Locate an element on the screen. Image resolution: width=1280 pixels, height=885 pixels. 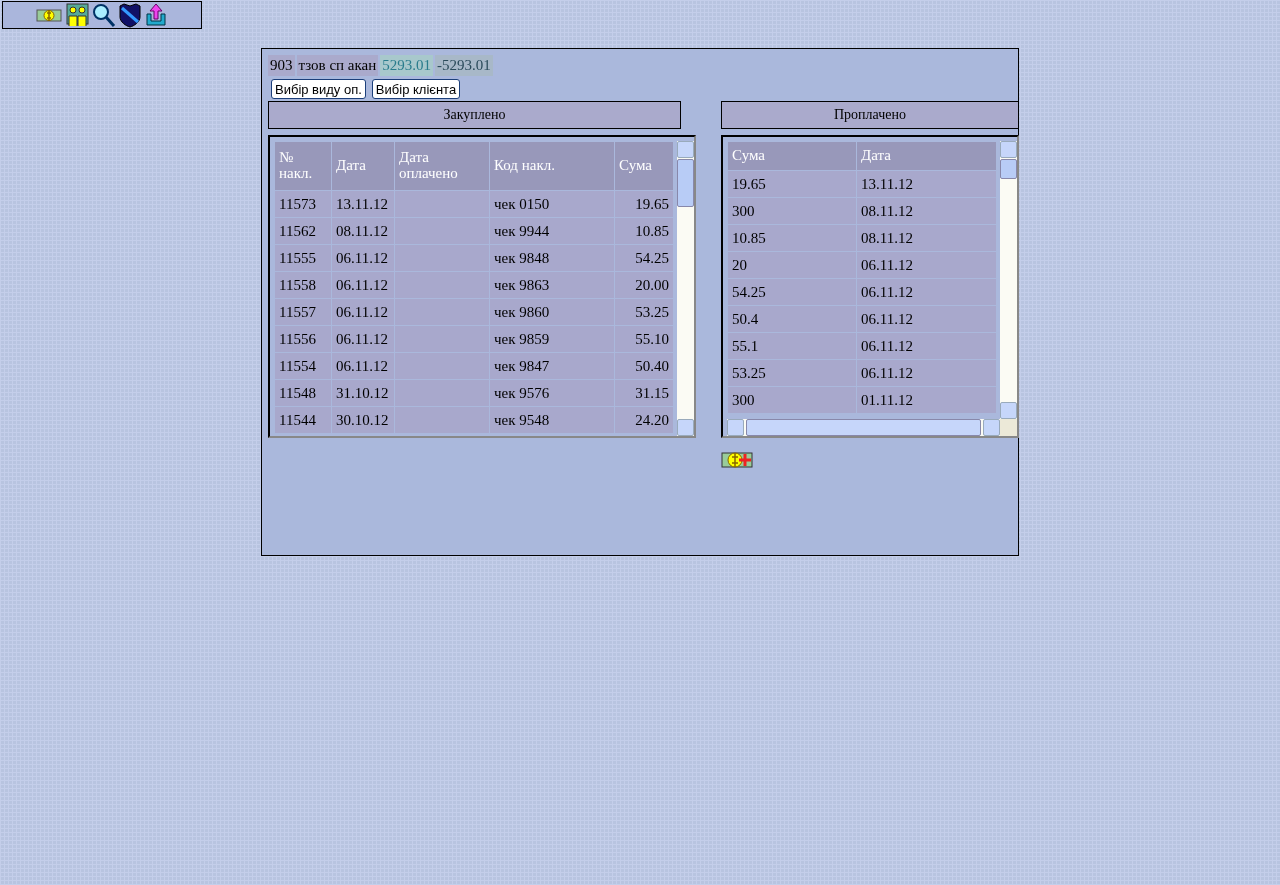
people-icon is located at coordinates (77, 15).